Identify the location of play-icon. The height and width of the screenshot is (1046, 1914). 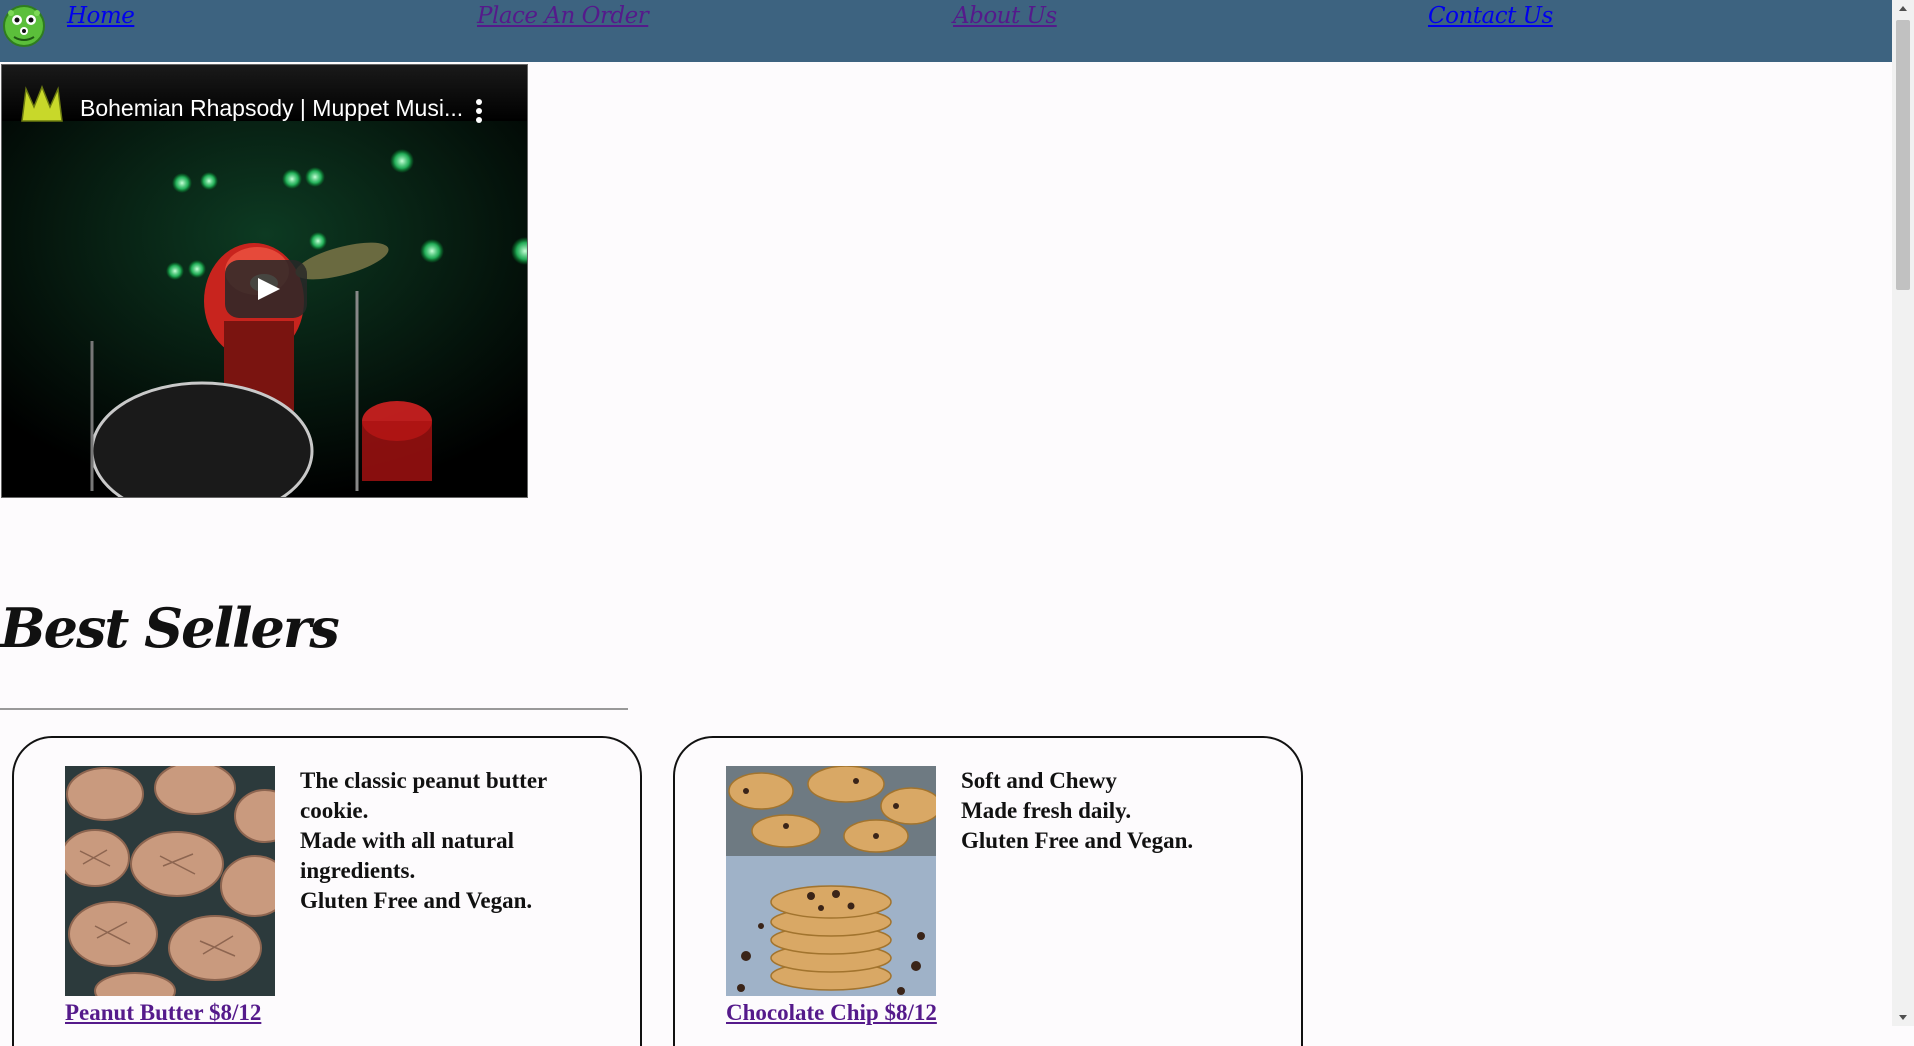
(269, 289).